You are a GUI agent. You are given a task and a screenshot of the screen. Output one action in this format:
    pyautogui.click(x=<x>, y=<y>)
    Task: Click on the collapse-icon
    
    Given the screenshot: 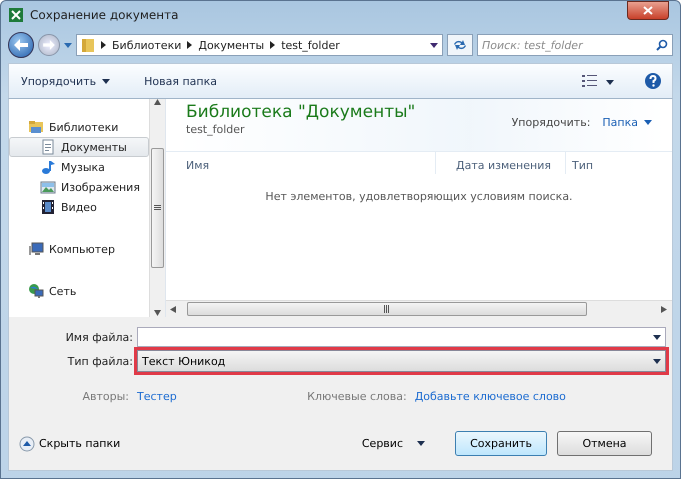 What is the action you would take?
    pyautogui.click(x=27, y=444)
    